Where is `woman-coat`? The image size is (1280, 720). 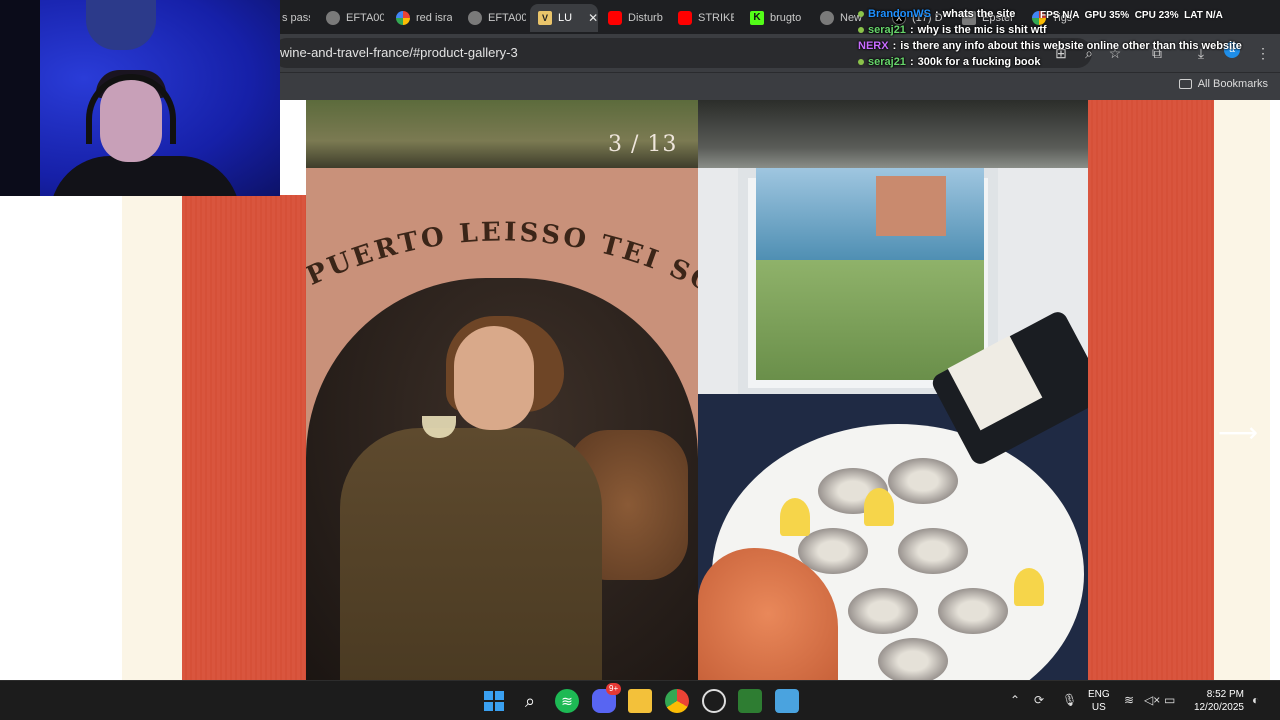 woman-coat is located at coordinates (471, 554).